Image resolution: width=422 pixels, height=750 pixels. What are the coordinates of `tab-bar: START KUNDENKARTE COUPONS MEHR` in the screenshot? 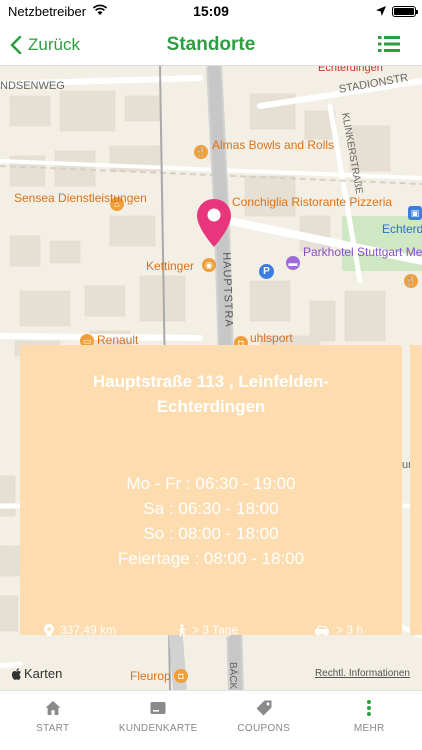 It's located at (211, 720).